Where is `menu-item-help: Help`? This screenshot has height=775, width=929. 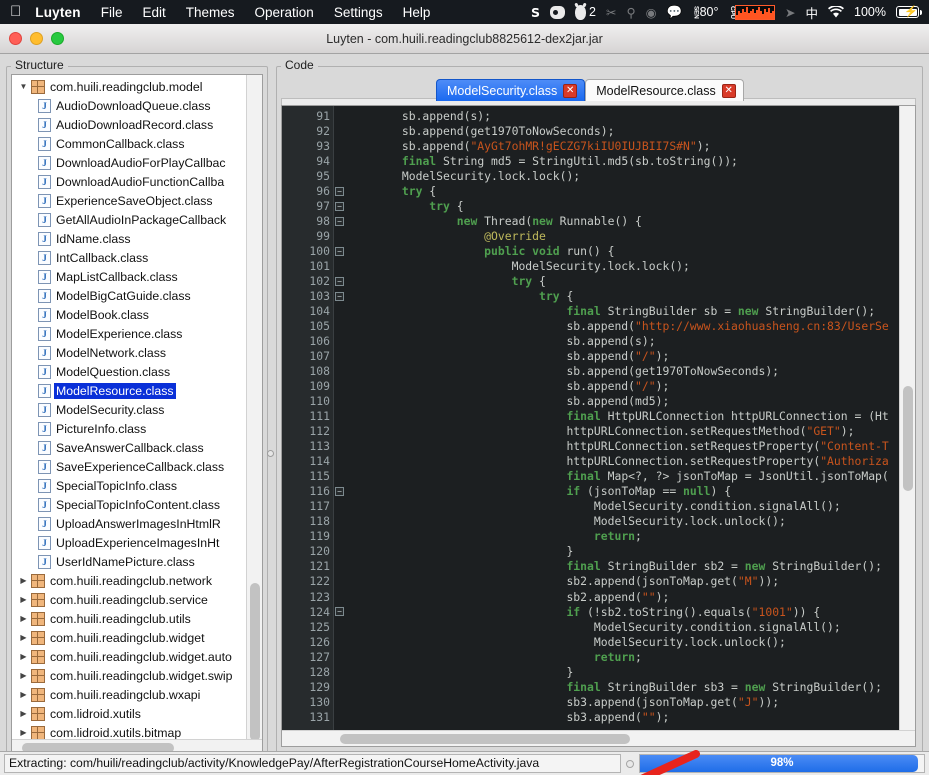
menu-item-help: Help is located at coordinates (417, 12).